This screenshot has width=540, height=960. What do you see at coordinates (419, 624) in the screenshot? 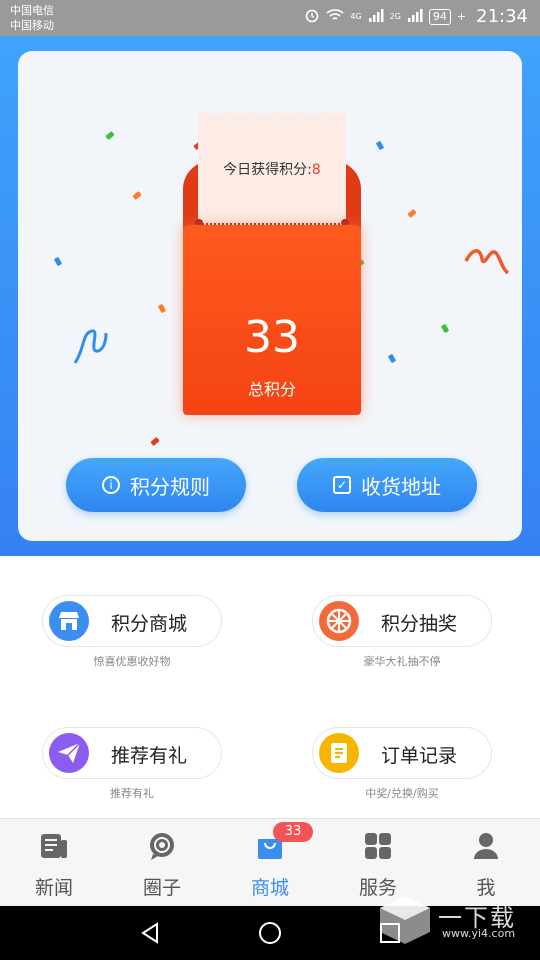
I see `feature-label: 积分抽奖` at bounding box center [419, 624].